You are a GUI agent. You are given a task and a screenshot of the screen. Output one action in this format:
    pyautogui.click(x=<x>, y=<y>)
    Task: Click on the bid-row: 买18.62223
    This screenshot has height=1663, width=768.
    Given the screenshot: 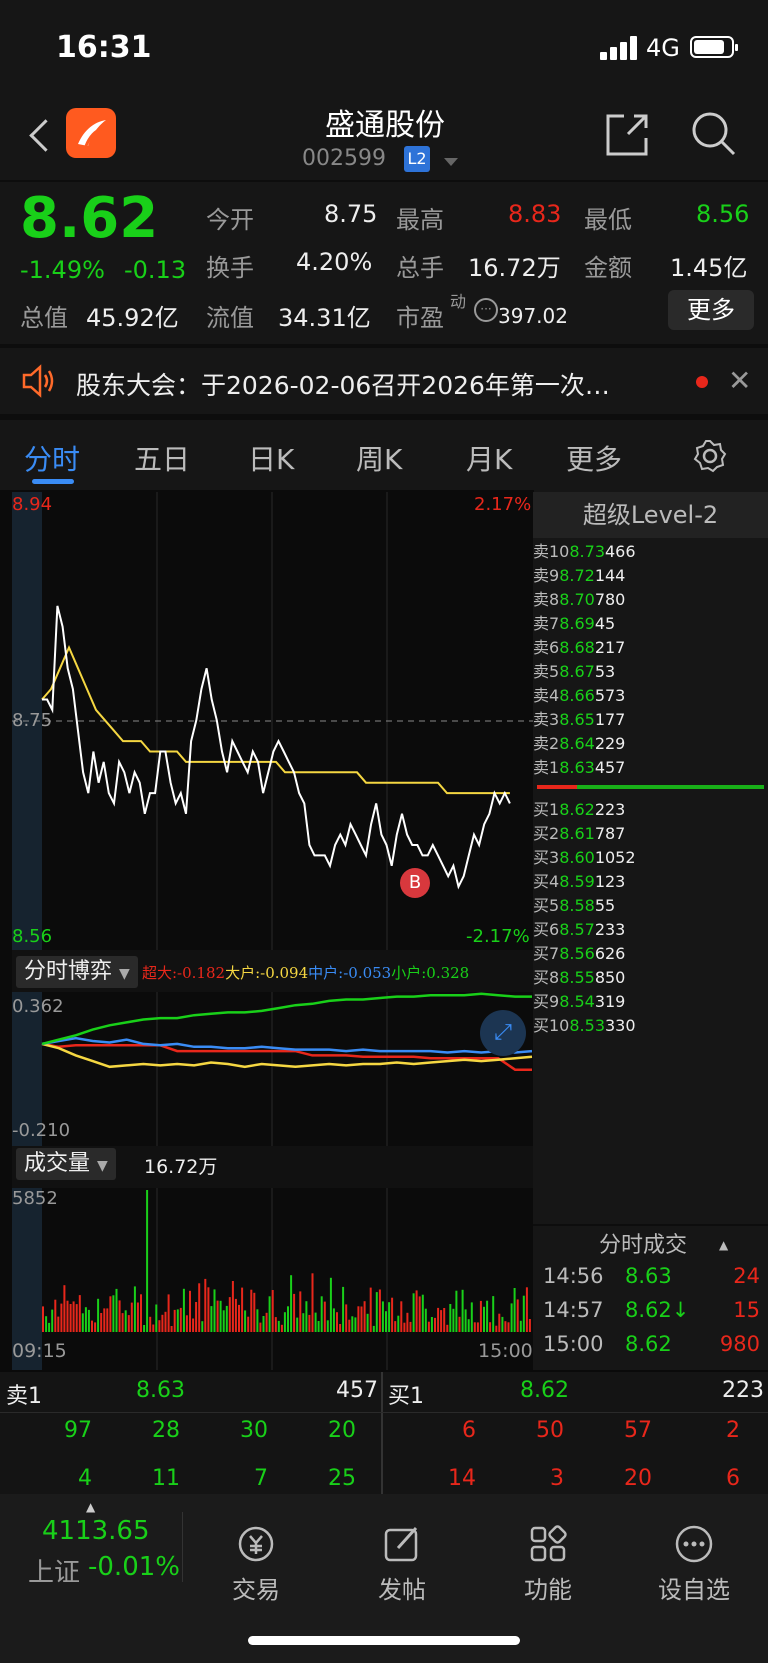 What is the action you would take?
    pyautogui.click(x=650, y=808)
    